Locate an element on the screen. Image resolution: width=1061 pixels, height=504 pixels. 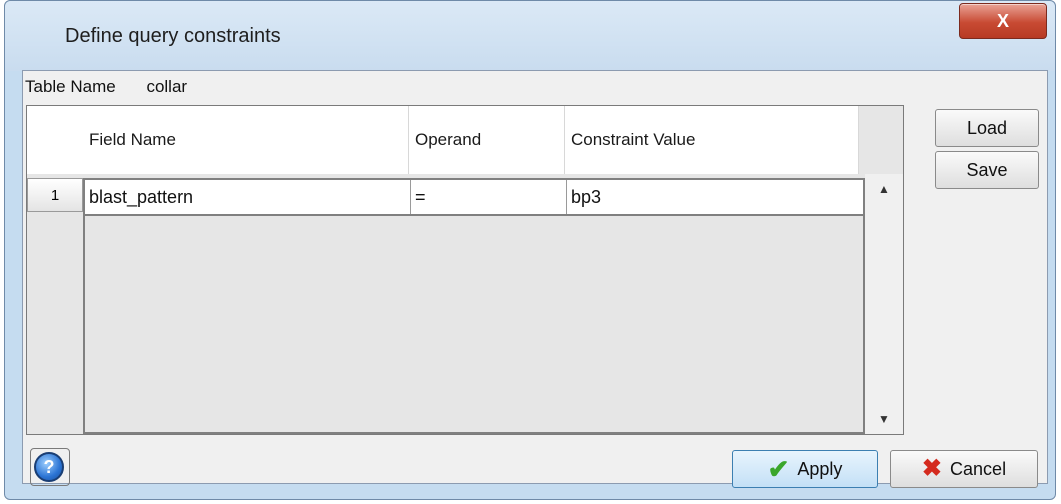
load-button: Load is located at coordinates (987, 128).